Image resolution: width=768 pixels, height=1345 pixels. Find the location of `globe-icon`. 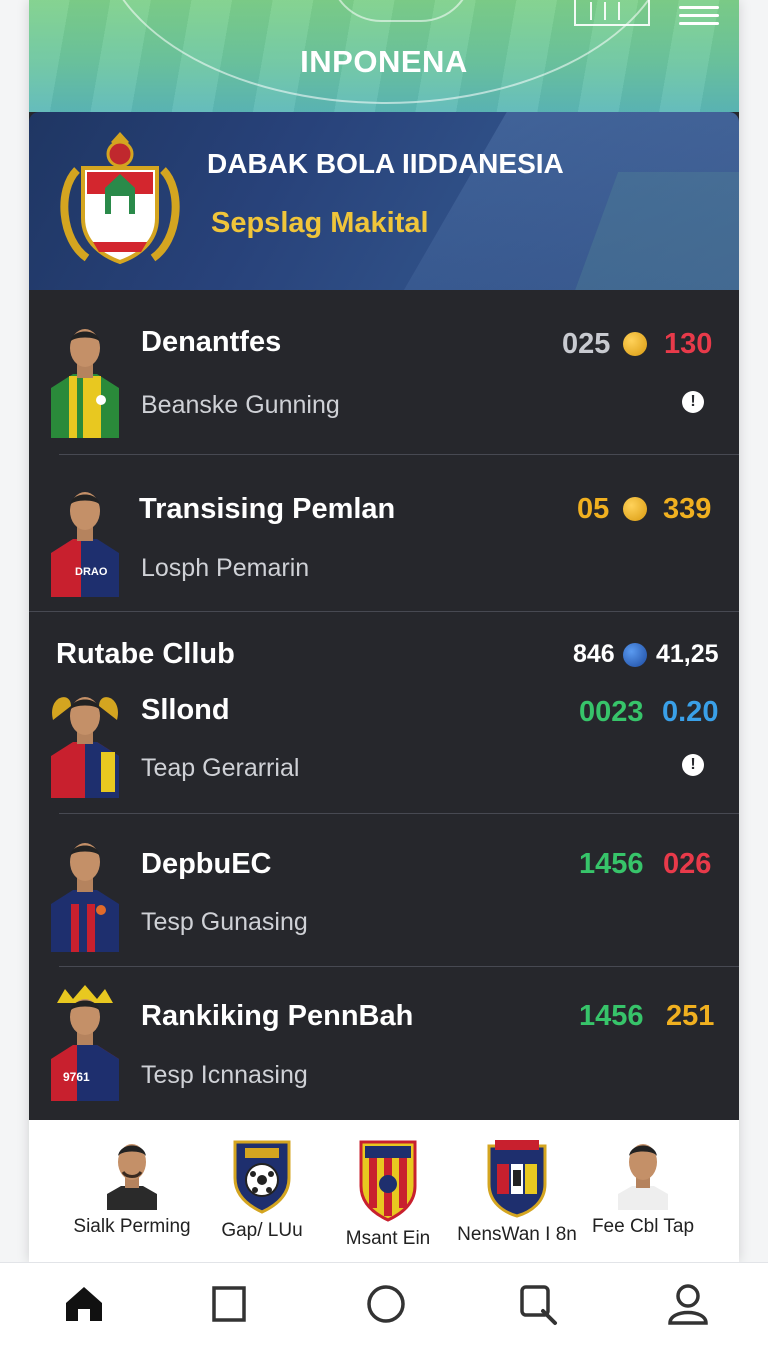

globe-icon is located at coordinates (635, 655).